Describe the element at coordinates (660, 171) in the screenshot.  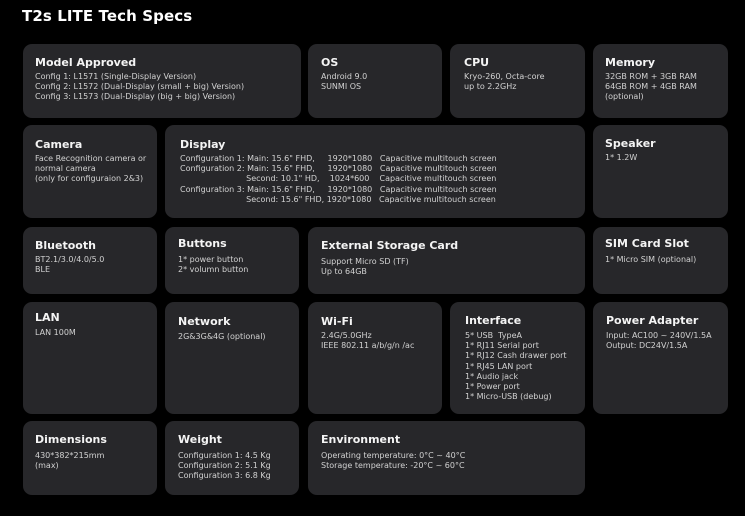
I see `spec-card-speaker: Speaker 1* 1.2W` at that location.